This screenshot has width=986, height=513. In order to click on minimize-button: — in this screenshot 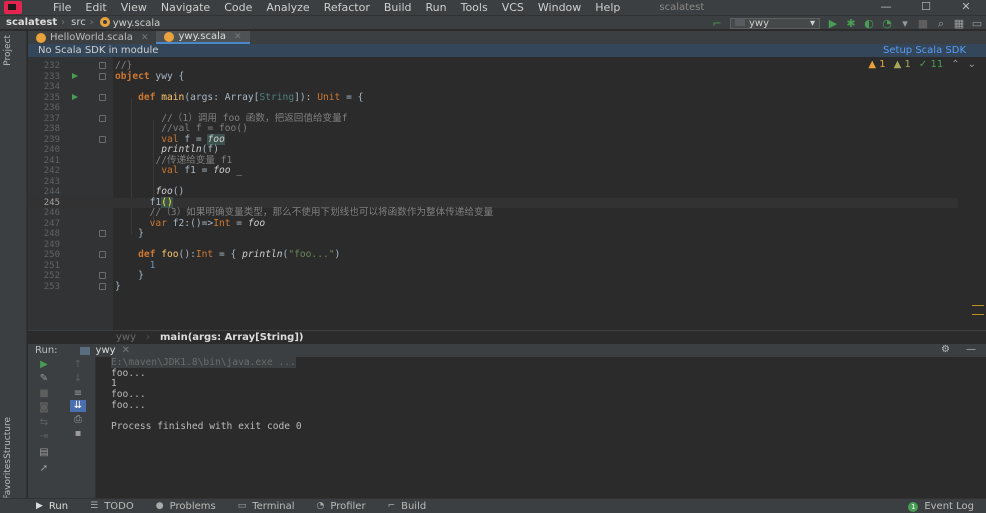, I will do `click(886, 7)`.